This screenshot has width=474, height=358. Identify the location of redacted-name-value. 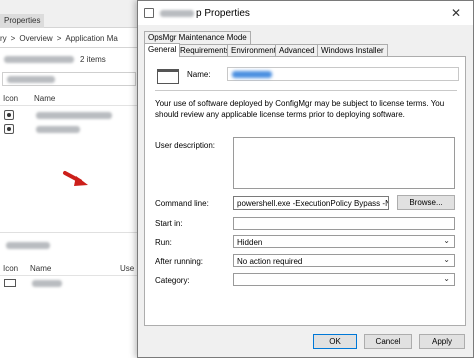
(252, 74).